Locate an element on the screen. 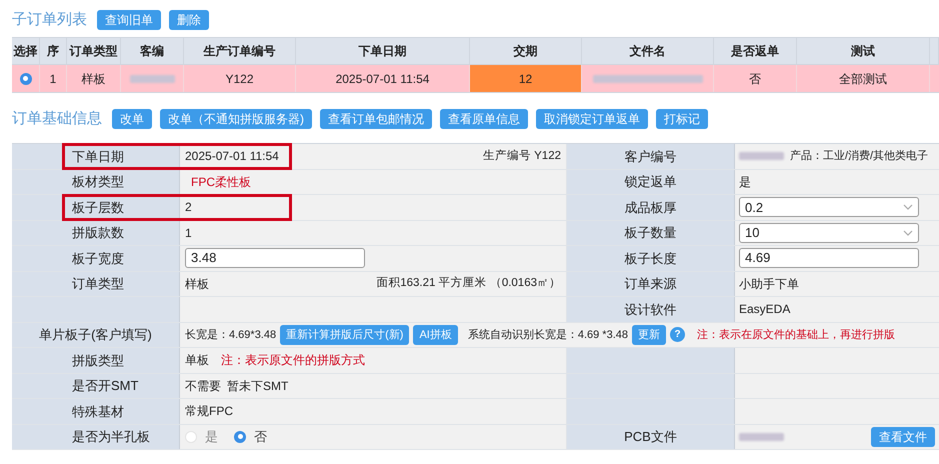  dropdown: 10 is located at coordinates (829, 232).